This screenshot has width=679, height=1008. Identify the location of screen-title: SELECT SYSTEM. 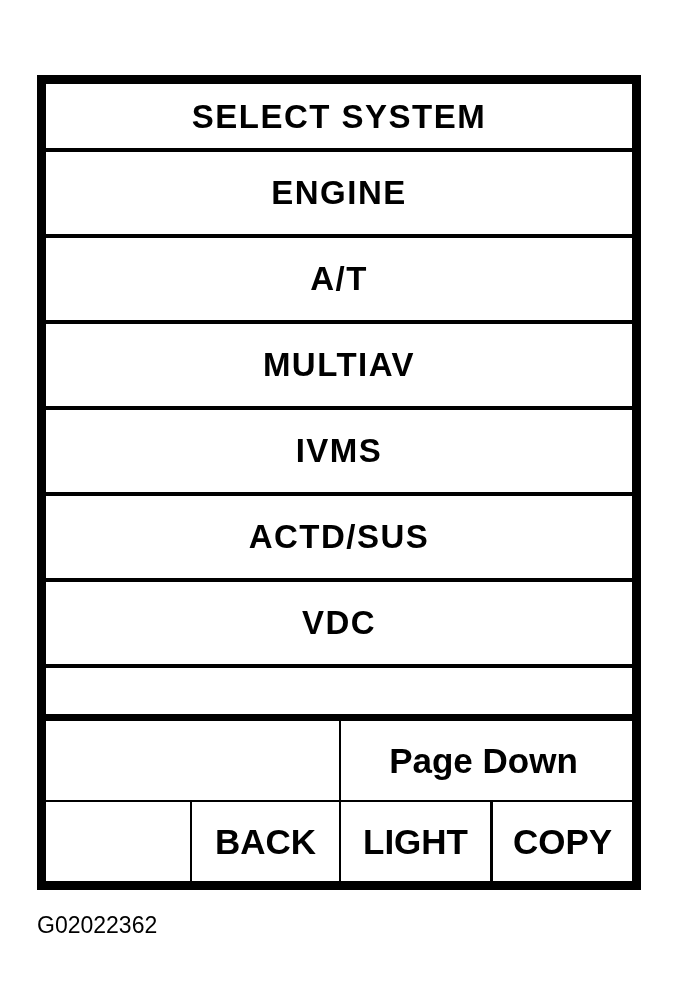
(339, 116).